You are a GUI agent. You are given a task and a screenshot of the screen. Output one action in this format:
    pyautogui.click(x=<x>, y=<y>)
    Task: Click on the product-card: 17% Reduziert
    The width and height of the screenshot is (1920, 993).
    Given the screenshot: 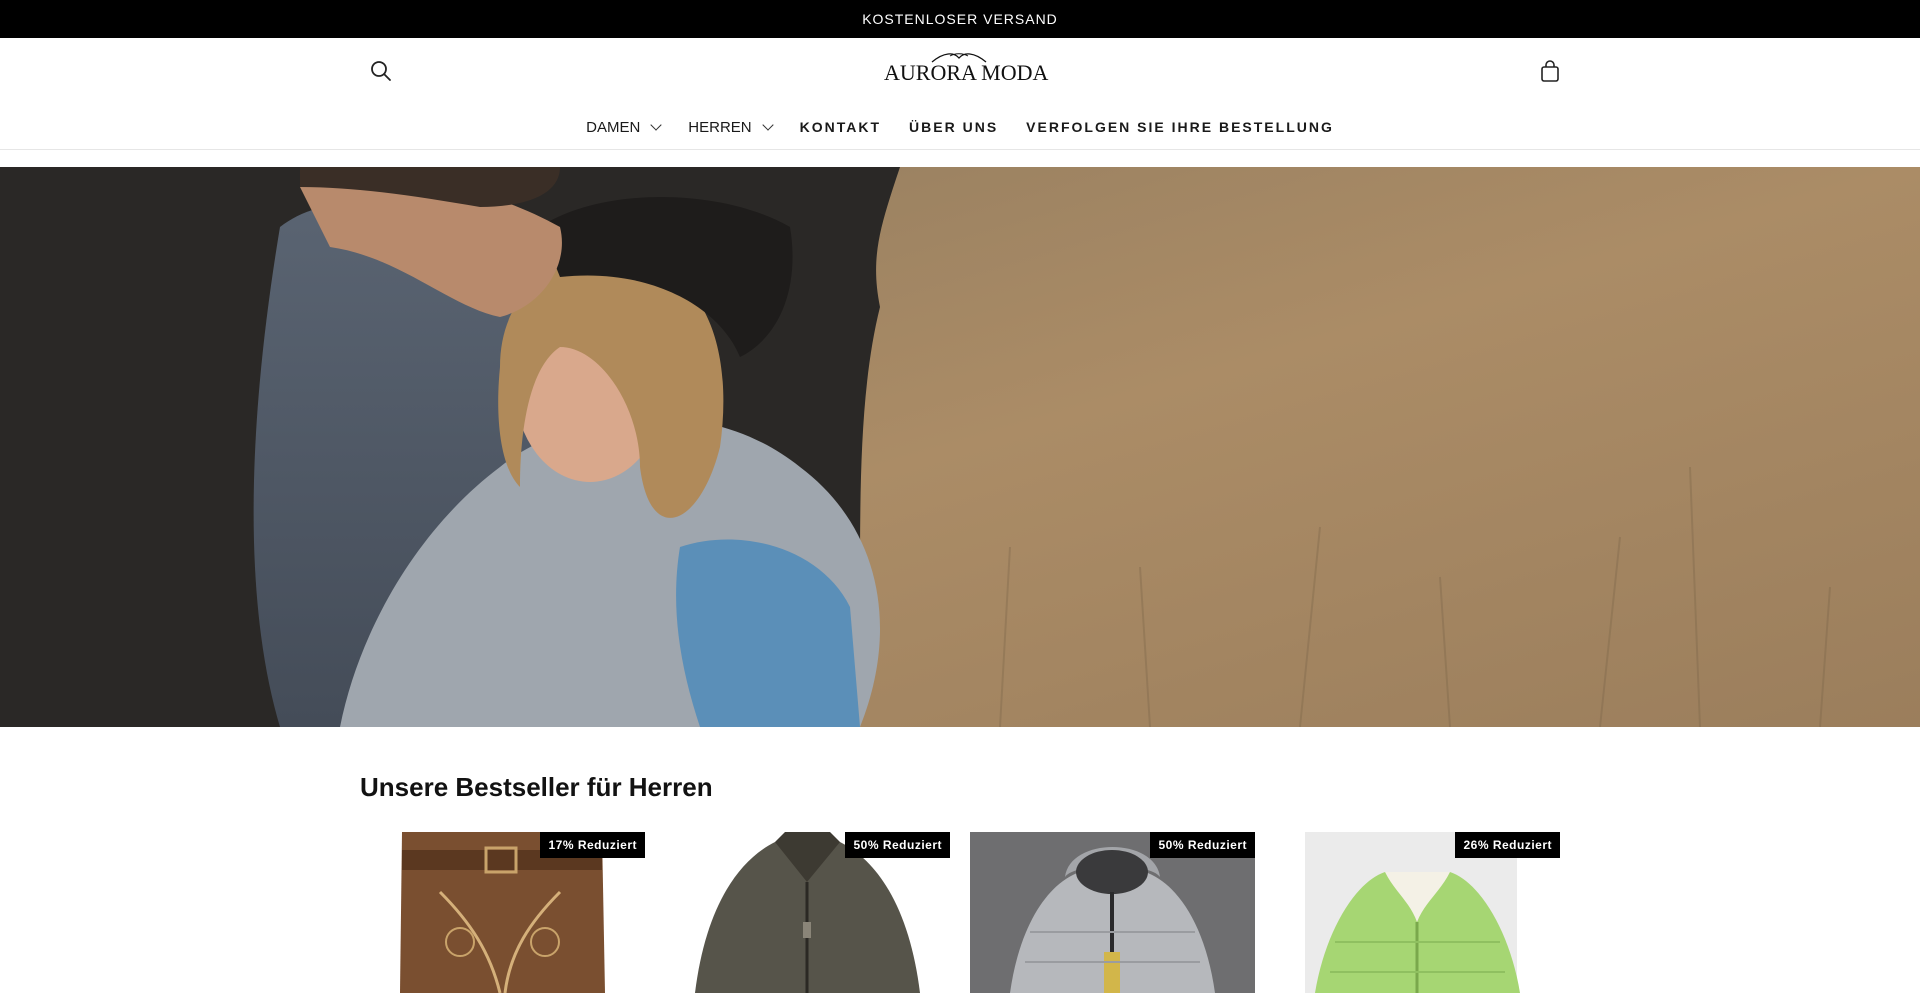 What is the action you would take?
    pyautogui.click(x=502, y=912)
    